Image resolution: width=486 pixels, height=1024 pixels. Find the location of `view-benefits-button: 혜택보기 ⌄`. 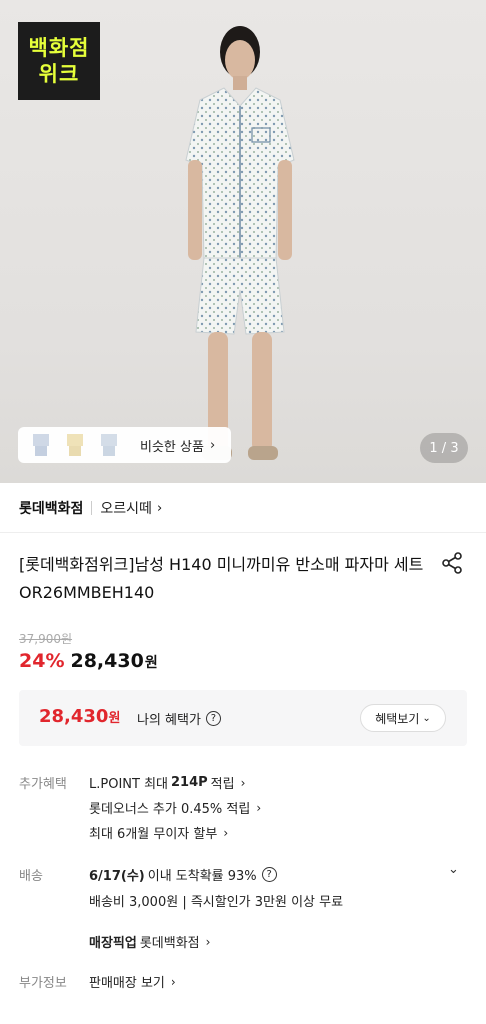

view-benefits-button: 혜택보기 ⌄ is located at coordinates (403, 718).